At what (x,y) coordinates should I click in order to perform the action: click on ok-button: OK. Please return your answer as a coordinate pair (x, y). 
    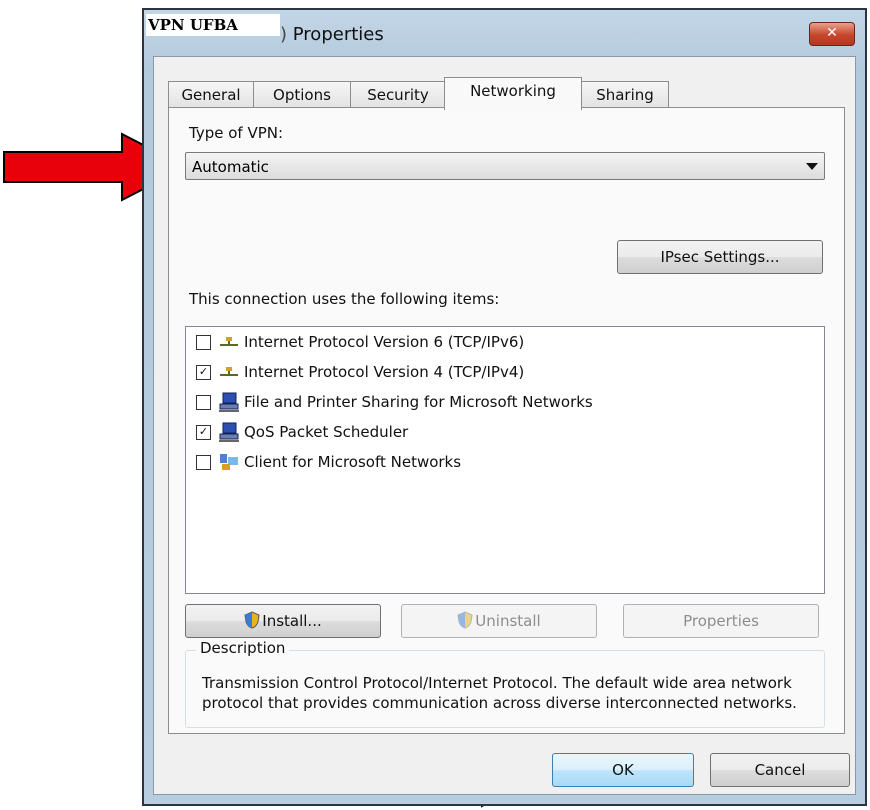
    Looking at the image, I should click on (623, 770).